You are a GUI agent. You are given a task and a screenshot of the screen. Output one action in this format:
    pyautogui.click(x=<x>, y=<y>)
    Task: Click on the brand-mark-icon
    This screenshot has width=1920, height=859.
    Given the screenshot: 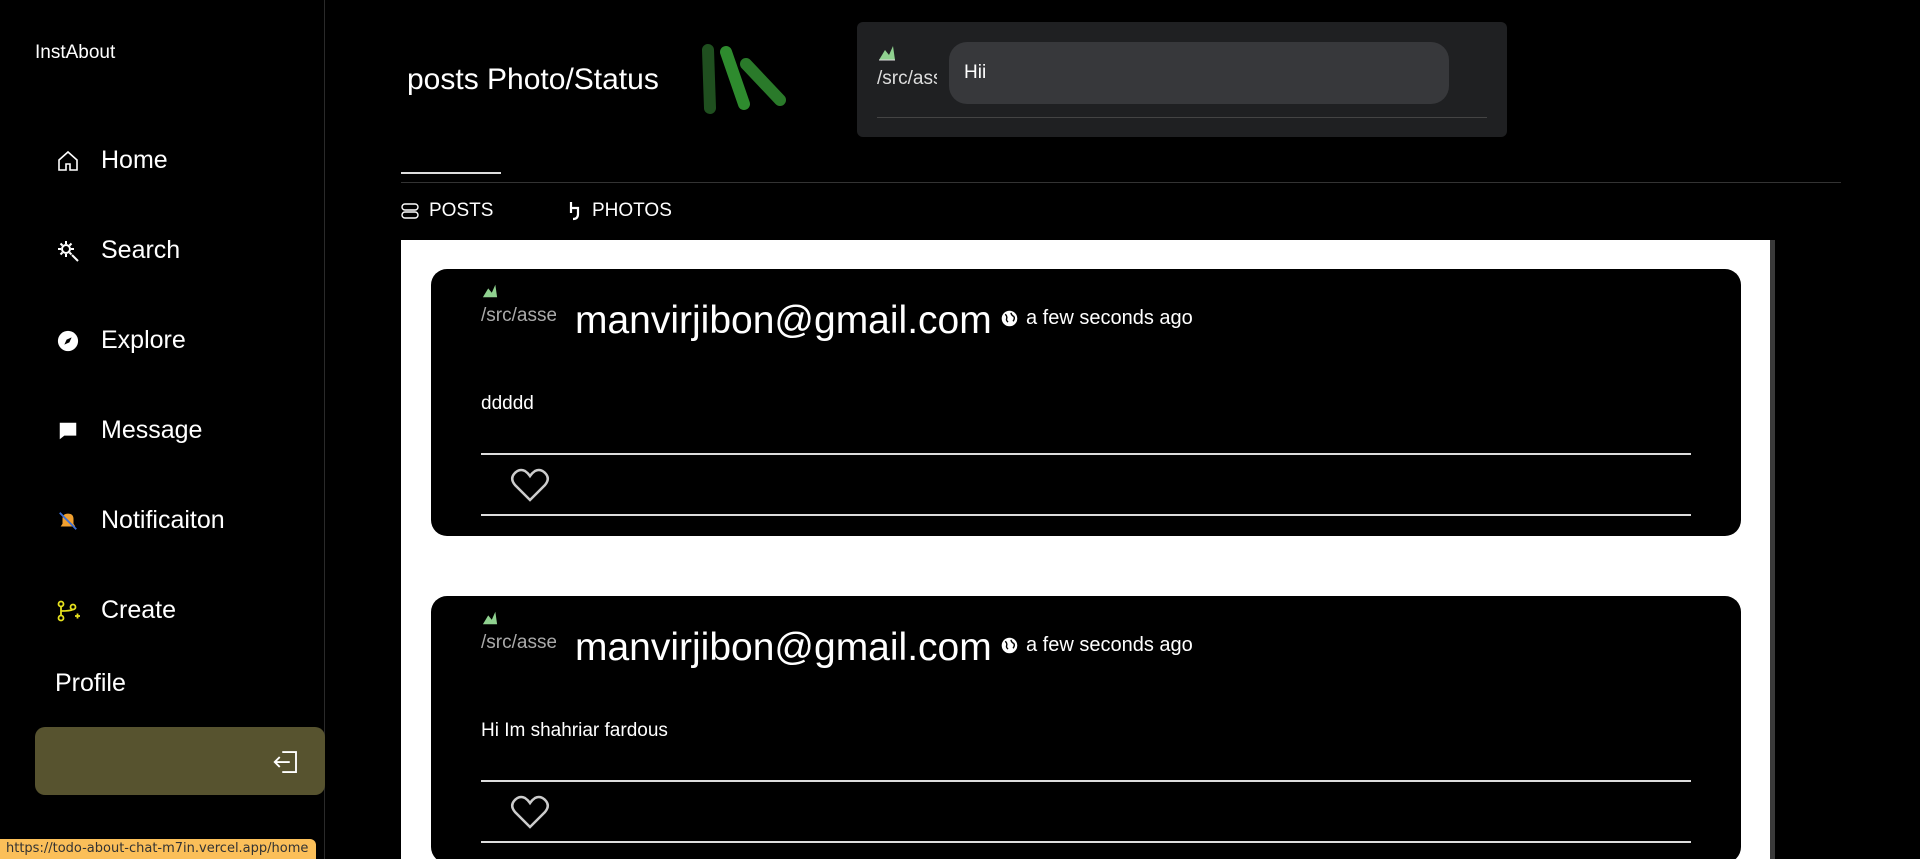 What is the action you would take?
    pyautogui.click(x=744, y=81)
    